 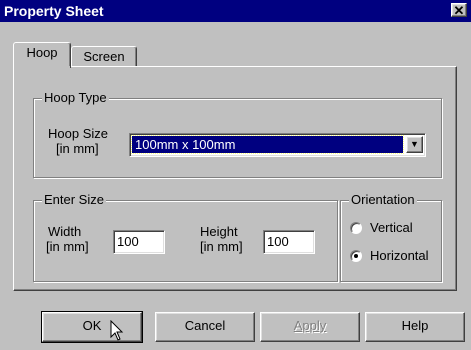 I want to click on hoop-size-label-line2: [in mm], so click(x=77, y=148).